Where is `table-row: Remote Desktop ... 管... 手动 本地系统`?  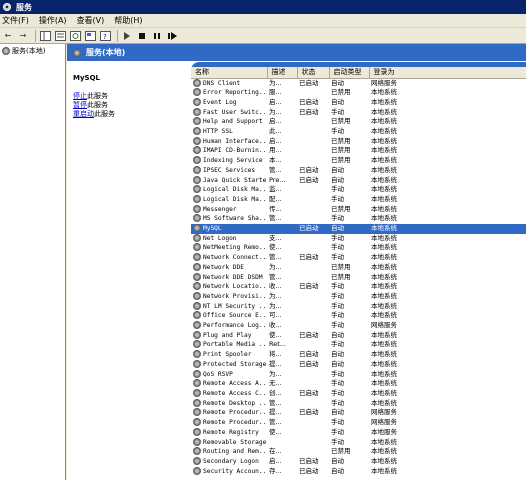
table-row: Remote Desktop ... 管... 手动 本地系统 is located at coordinates (358, 403).